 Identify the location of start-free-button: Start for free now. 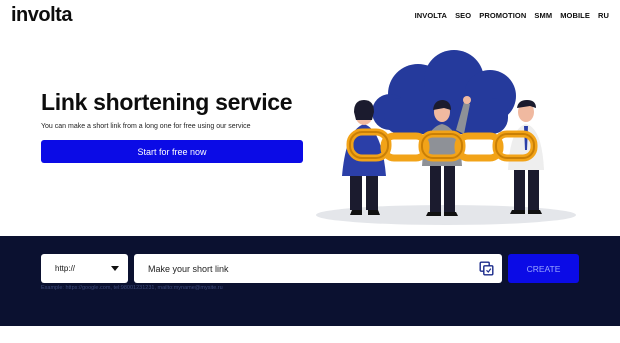
(172, 151).